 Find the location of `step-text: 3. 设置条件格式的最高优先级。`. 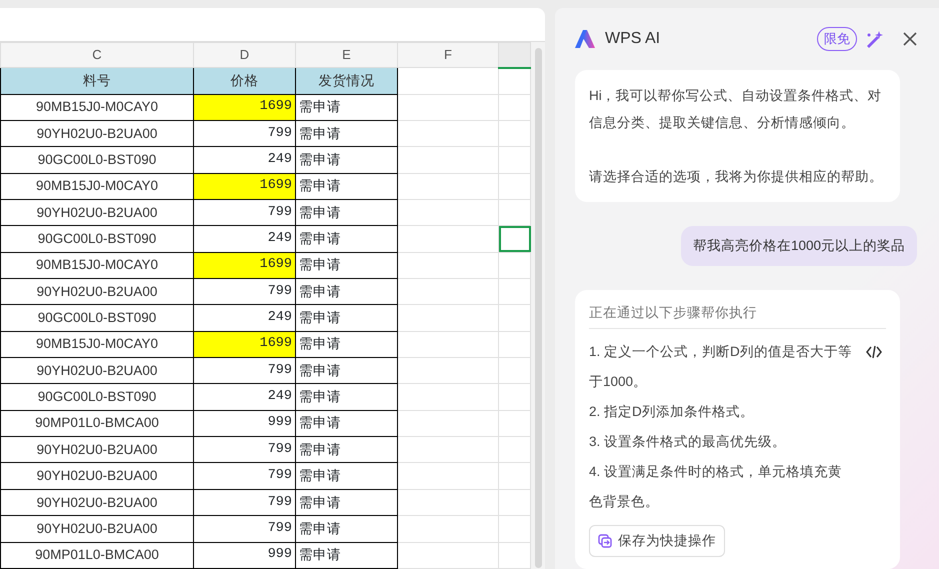

step-text: 3. 设置条件格式的最高优先级。 is located at coordinates (688, 442).